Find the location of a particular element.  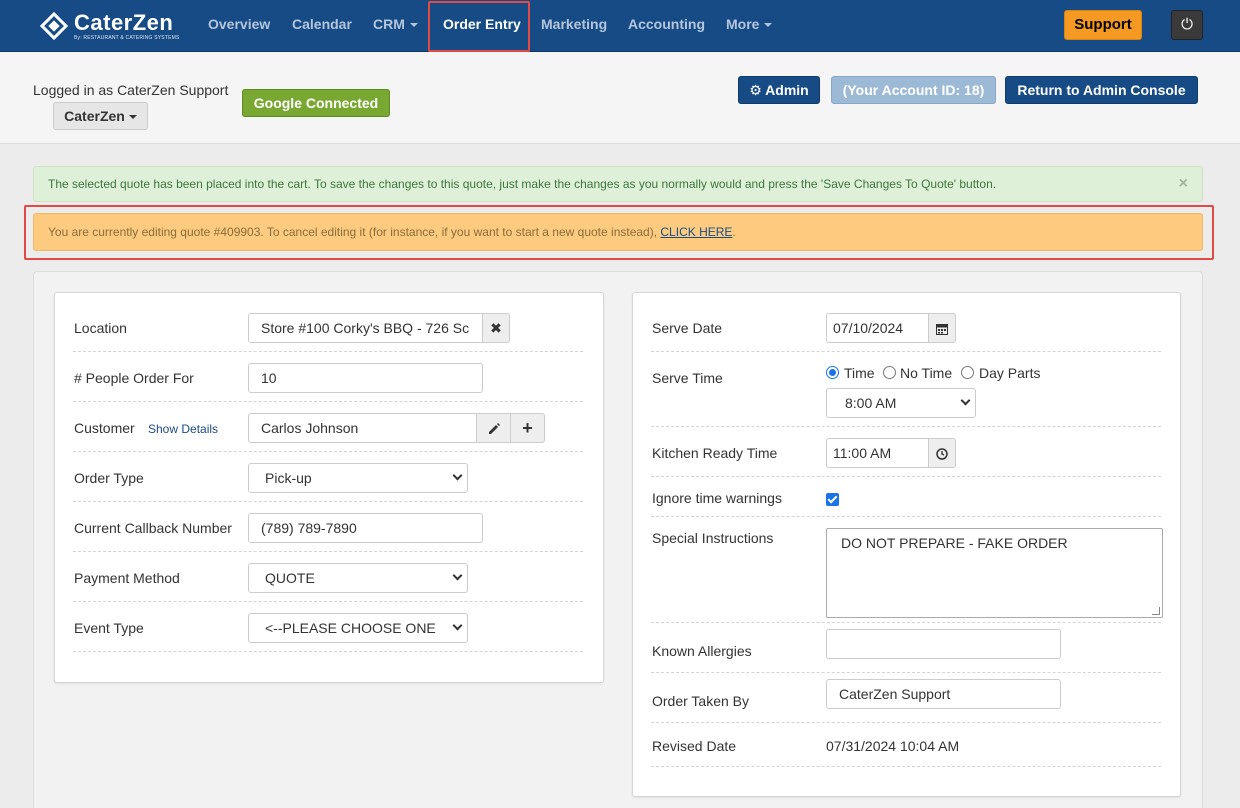

order-type-row: Order Type Pick-up is located at coordinates (328, 477).